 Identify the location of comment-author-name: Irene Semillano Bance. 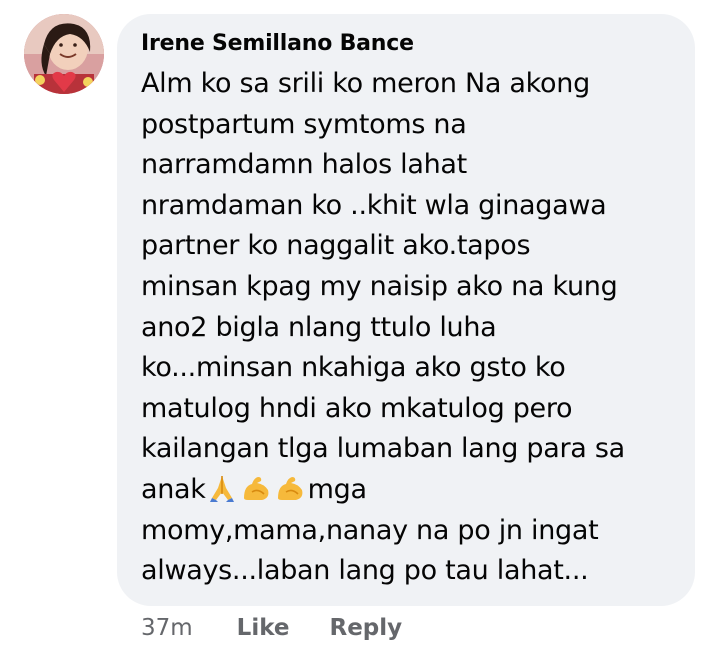
(408, 44).